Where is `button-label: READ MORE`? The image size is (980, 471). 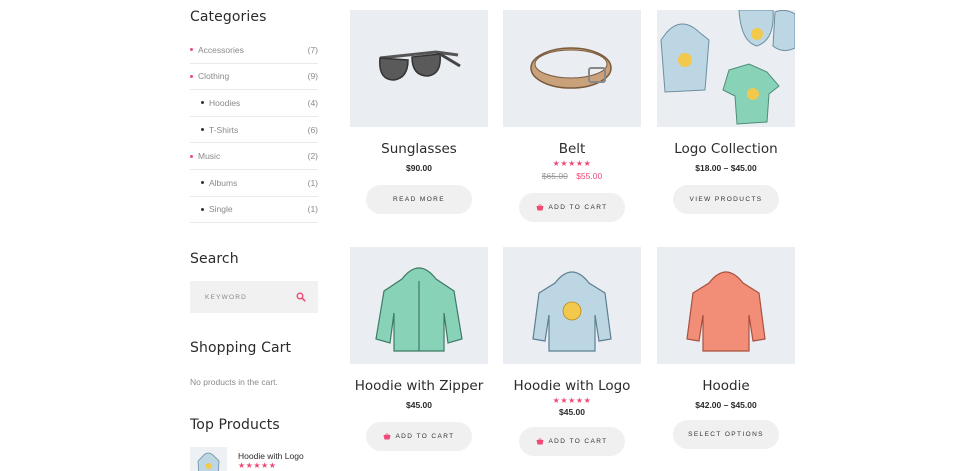 button-label: READ MORE is located at coordinates (419, 199).